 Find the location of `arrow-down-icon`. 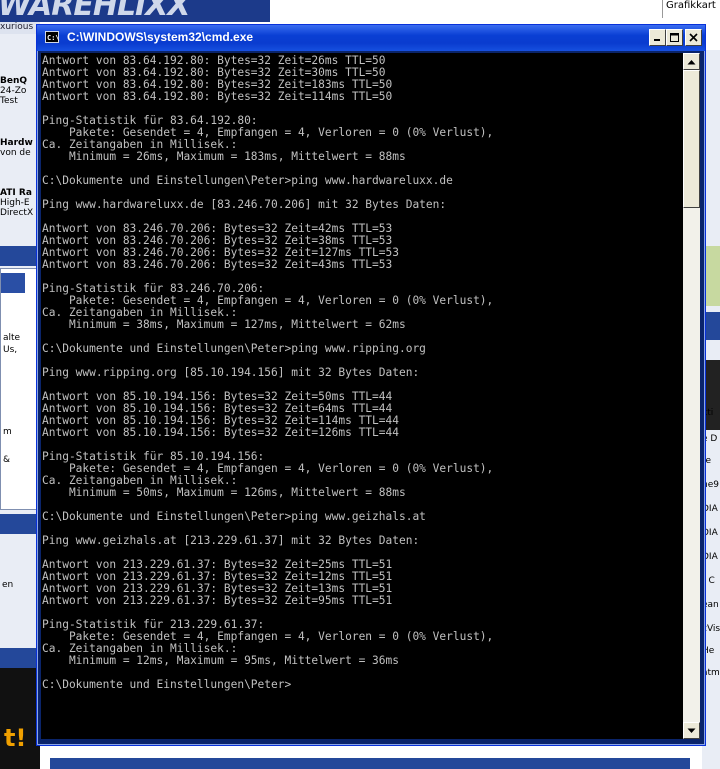

arrow-down-icon is located at coordinates (691, 730).